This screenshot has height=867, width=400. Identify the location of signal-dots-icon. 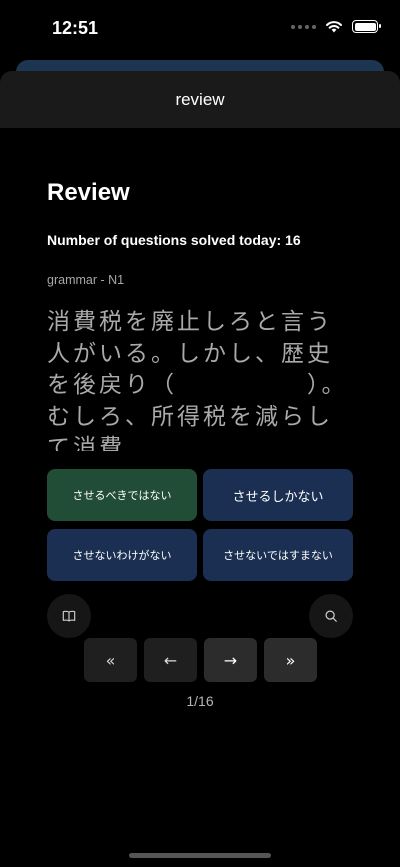
(303, 26).